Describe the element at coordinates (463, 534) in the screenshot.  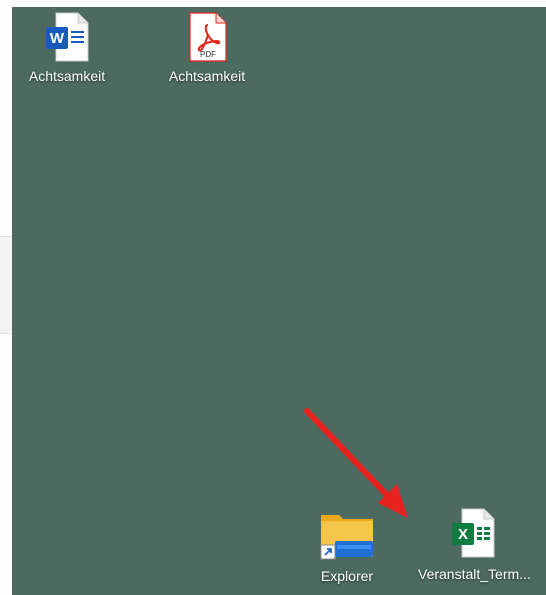
I see `svg-text: X` at that location.